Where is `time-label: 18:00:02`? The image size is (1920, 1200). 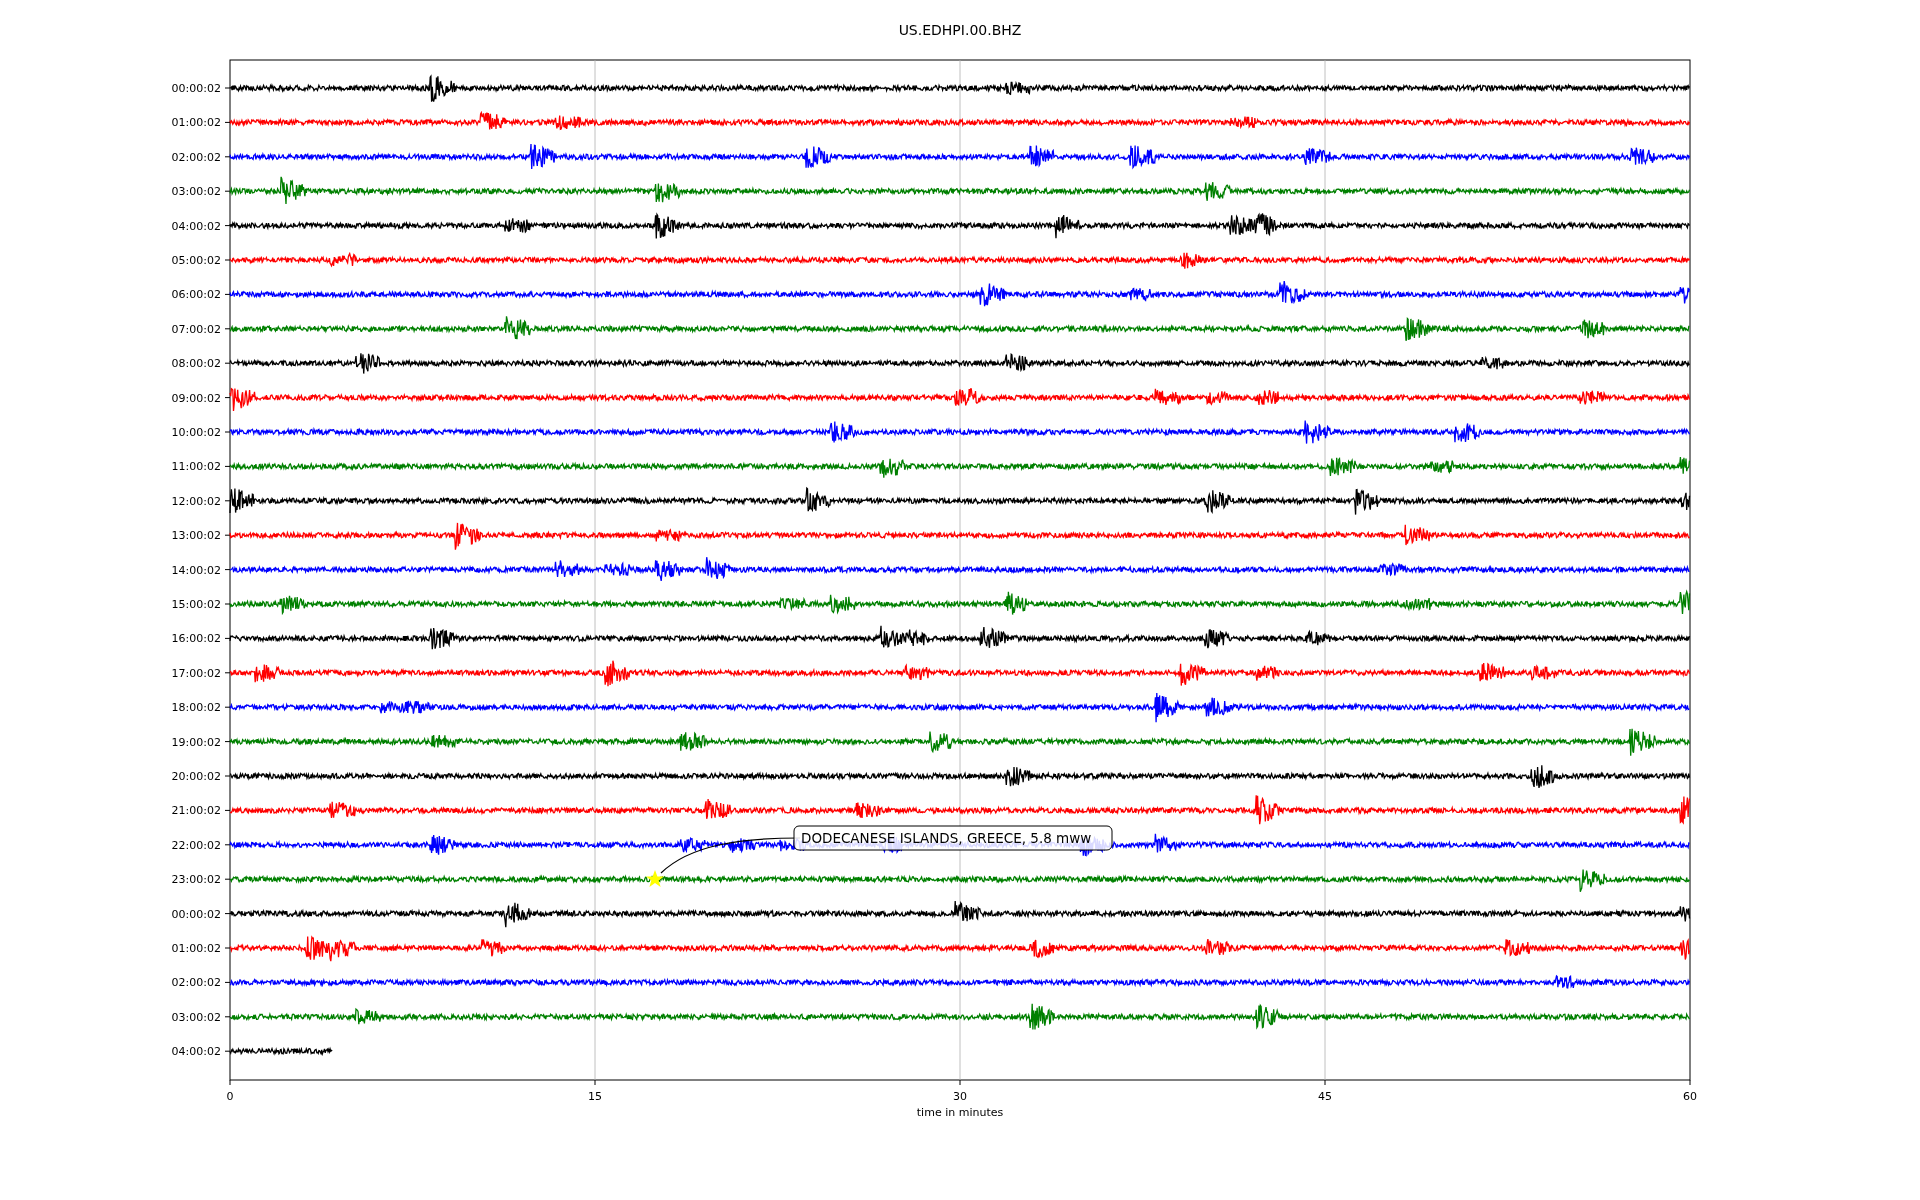
time-label: 18:00:02 is located at coordinates (196, 708).